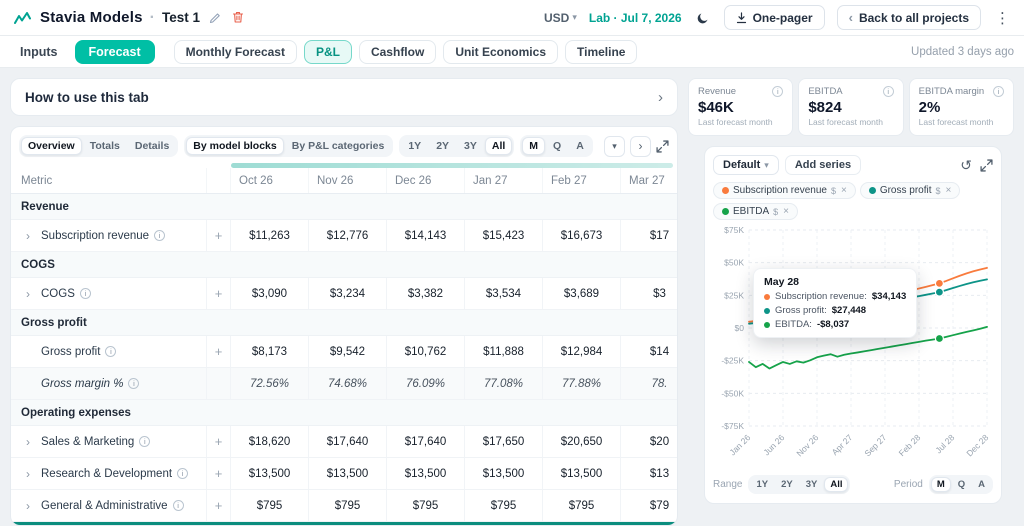 The width and height of the screenshot is (1024, 526). Describe the element at coordinates (235, 146) in the screenshot. I see `group-mode-by-model-blocks: By model blocks` at that location.